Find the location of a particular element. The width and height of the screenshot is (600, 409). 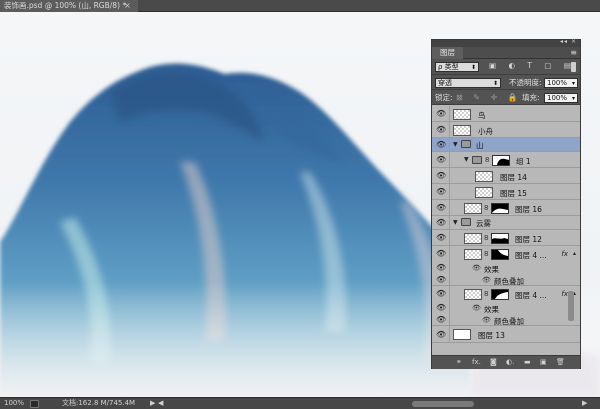

layer-thumbnail is located at coordinates (473, 238).